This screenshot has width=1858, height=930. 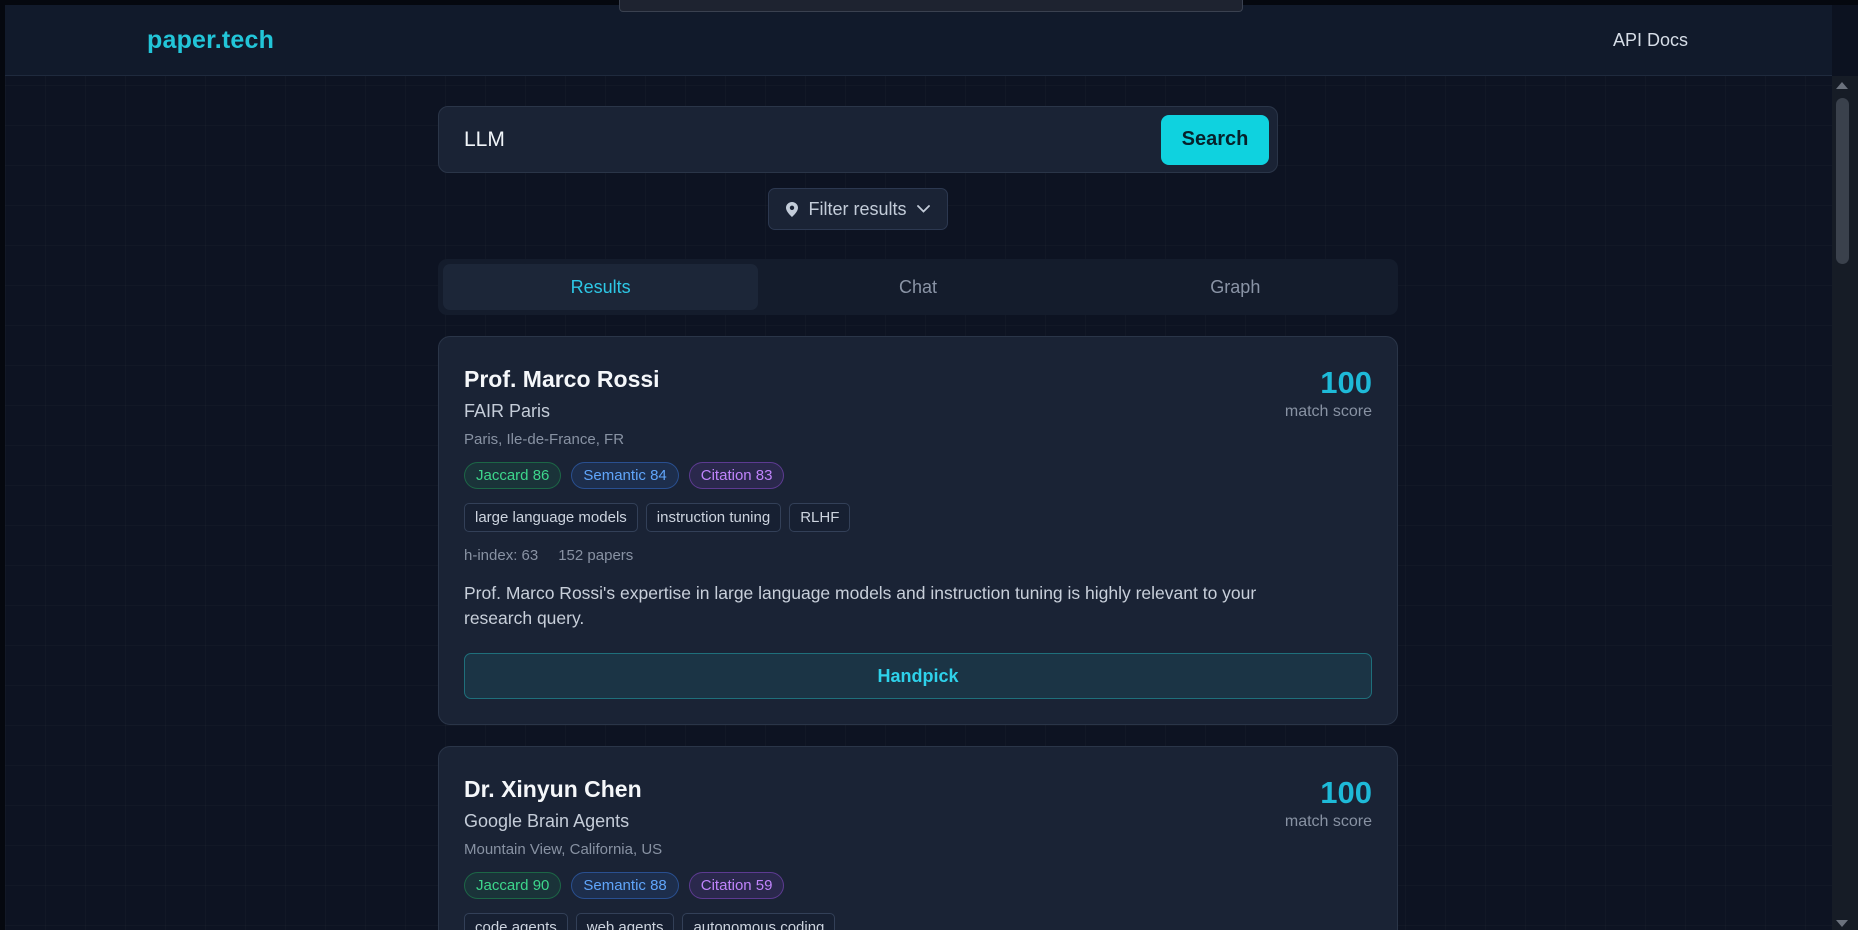 I want to click on brand-logo: paper.tech, so click(x=210, y=40).